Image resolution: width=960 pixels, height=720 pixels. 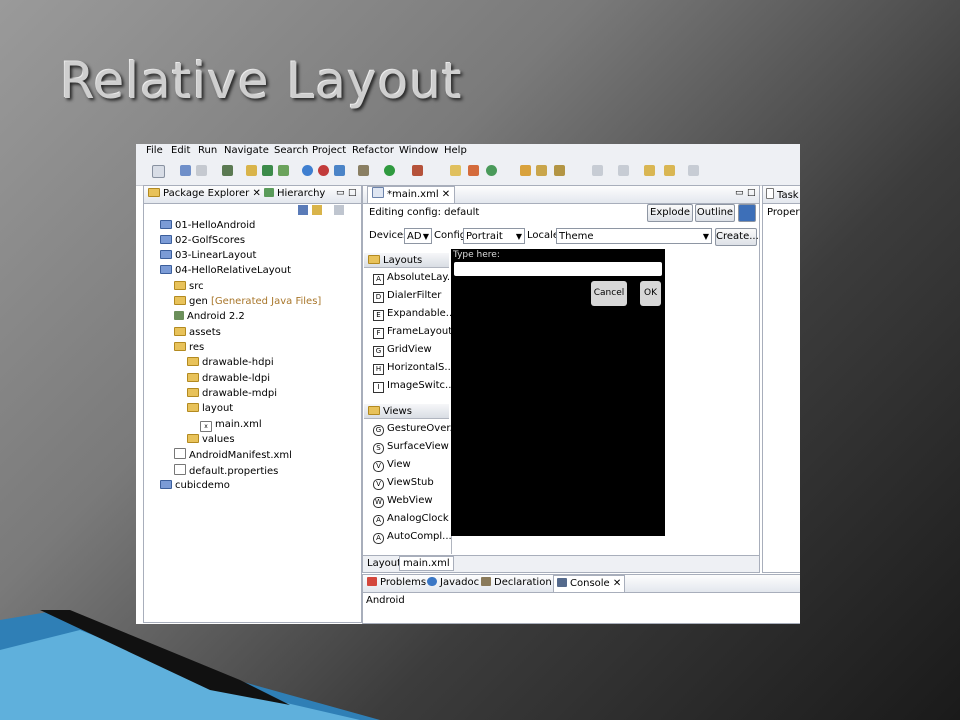 What do you see at coordinates (782, 194) in the screenshot?
I see `tab-task: Task` at bounding box center [782, 194].